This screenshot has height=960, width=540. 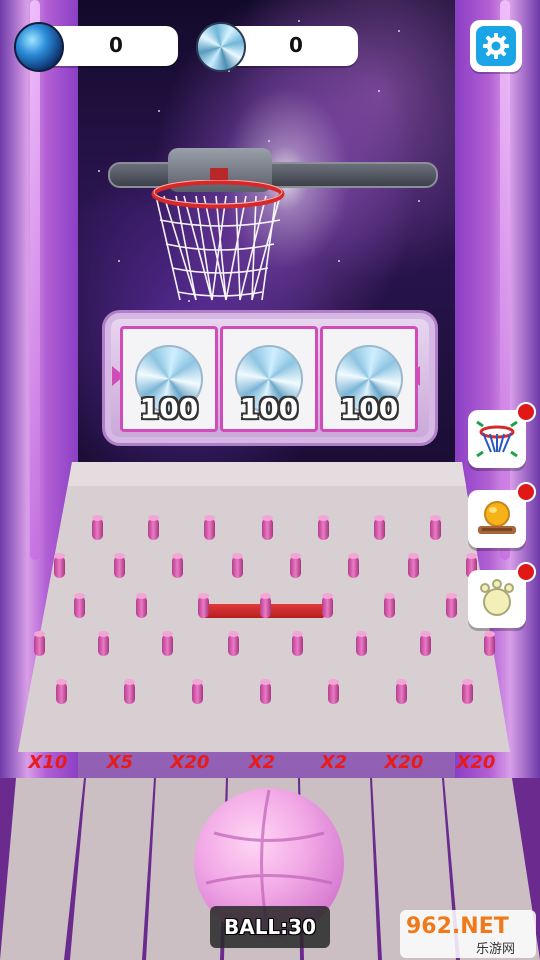 I want to click on ball-counter-text: BALL:30, so click(x=270, y=927).